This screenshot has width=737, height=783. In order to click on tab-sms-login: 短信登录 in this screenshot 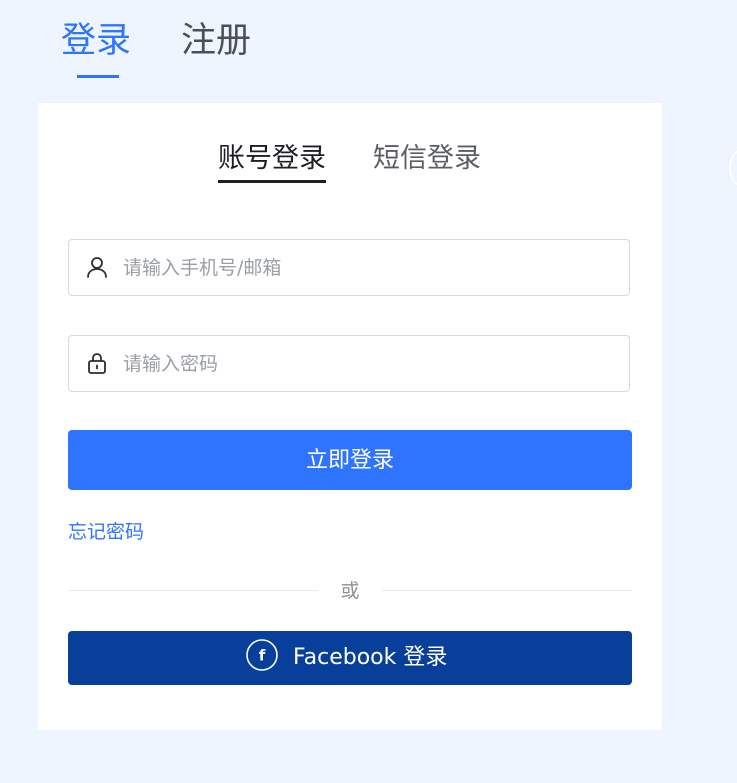, I will do `click(427, 159)`.